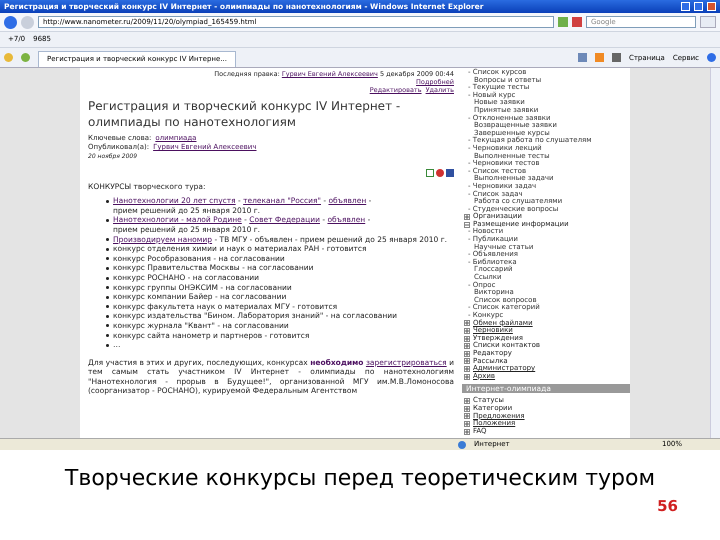  Describe the element at coordinates (715, 253) in the screenshot. I see `scrollbar` at that location.